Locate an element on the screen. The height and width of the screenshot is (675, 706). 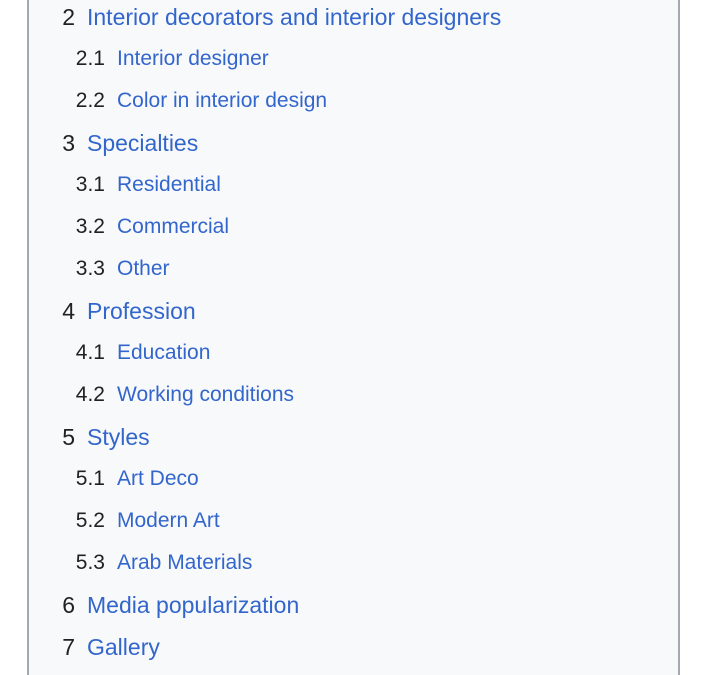
toc-entry: 3.1 Residential is located at coordinates (353, 185).